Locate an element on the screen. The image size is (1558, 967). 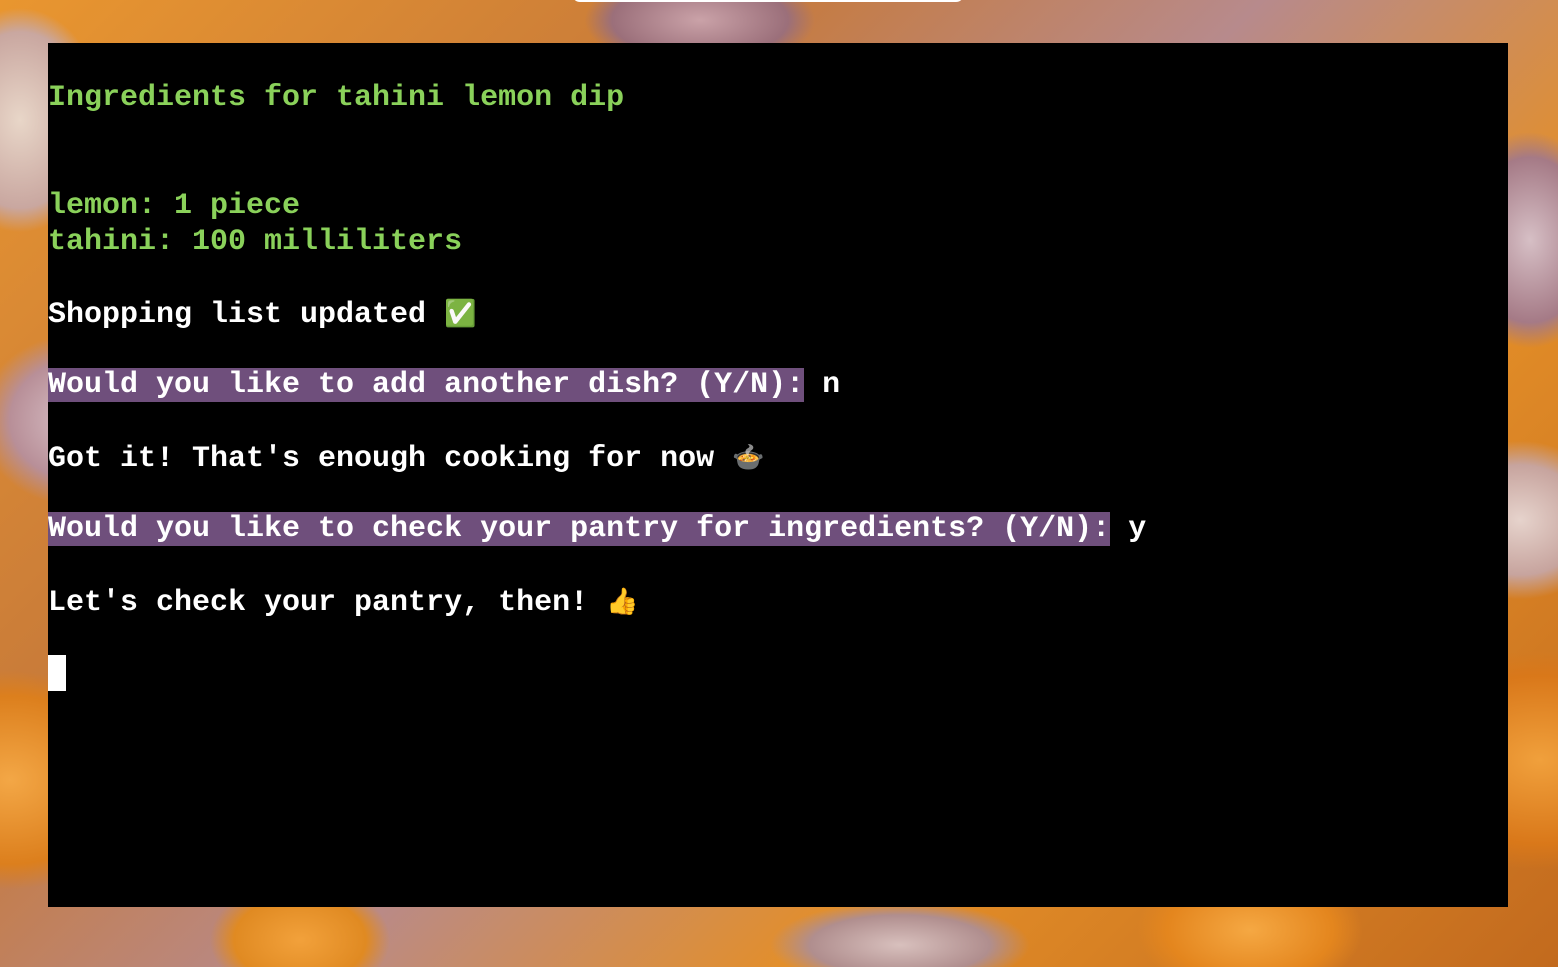
done-cooking-line: Got it! That's enough cooking for now 🍲 is located at coordinates (406, 458).